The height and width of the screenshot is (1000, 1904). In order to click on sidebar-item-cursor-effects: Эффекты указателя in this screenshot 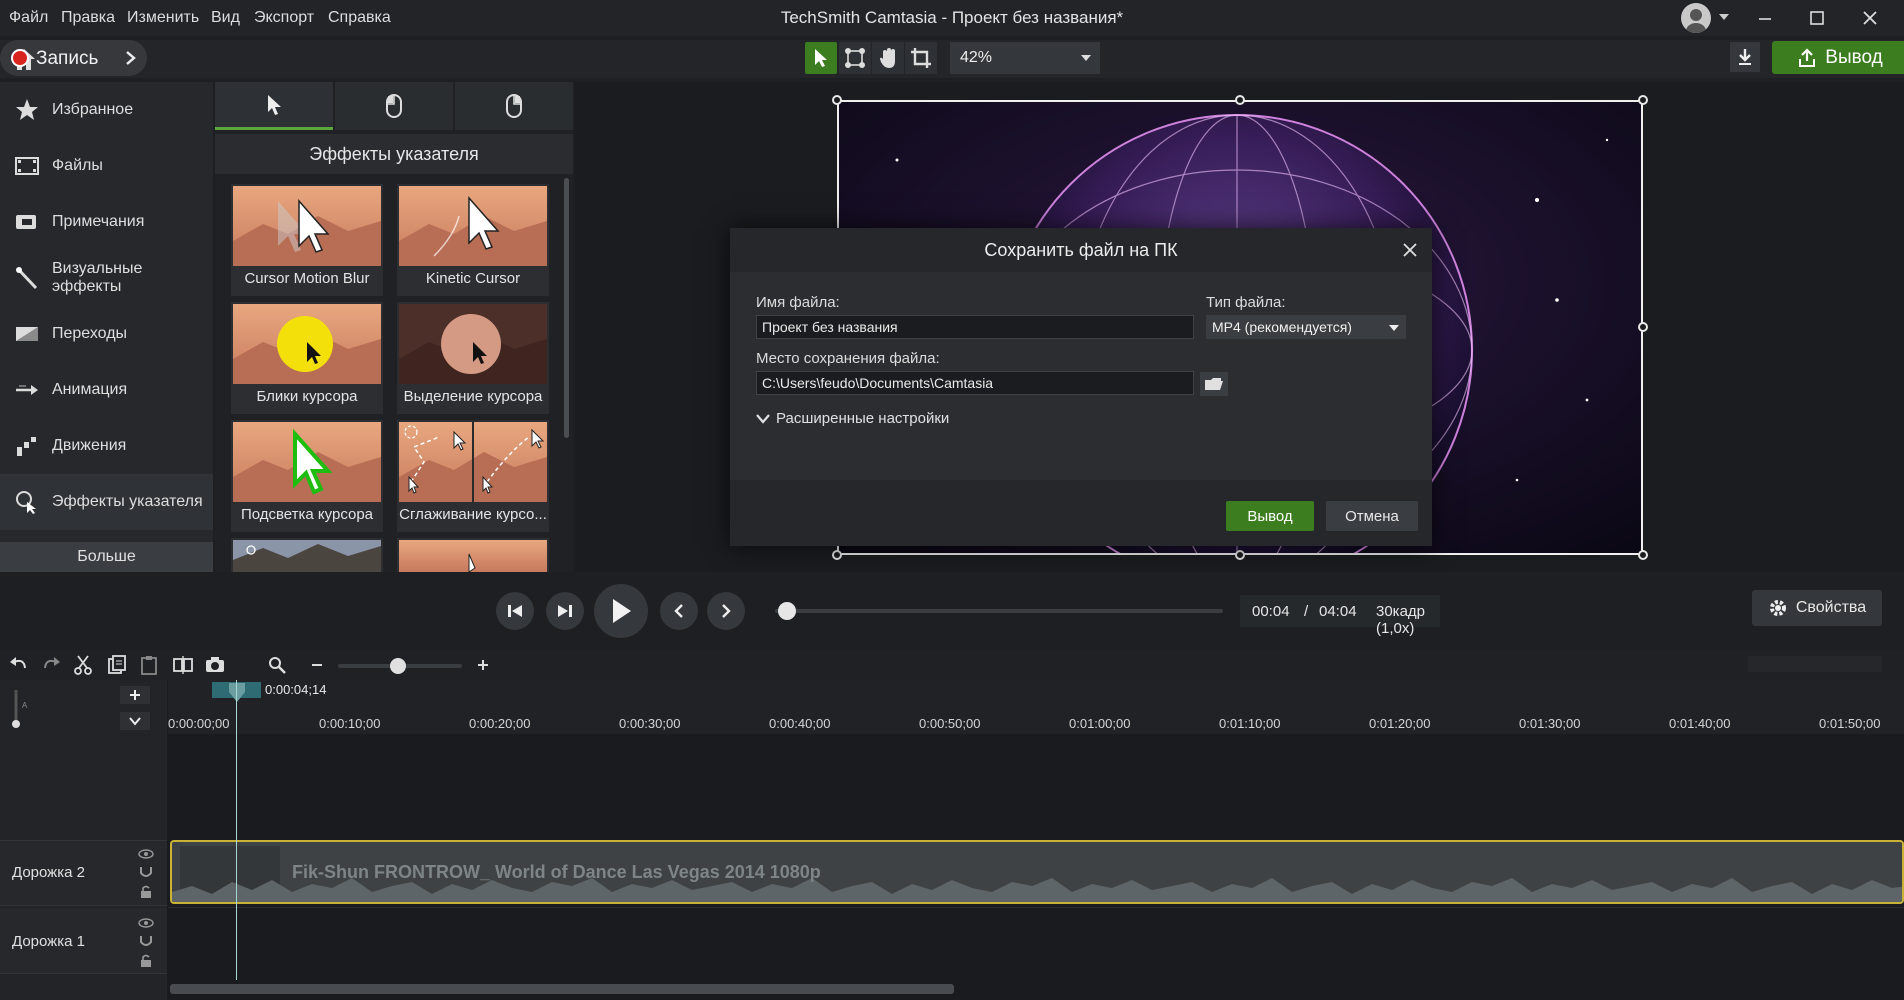, I will do `click(106, 502)`.